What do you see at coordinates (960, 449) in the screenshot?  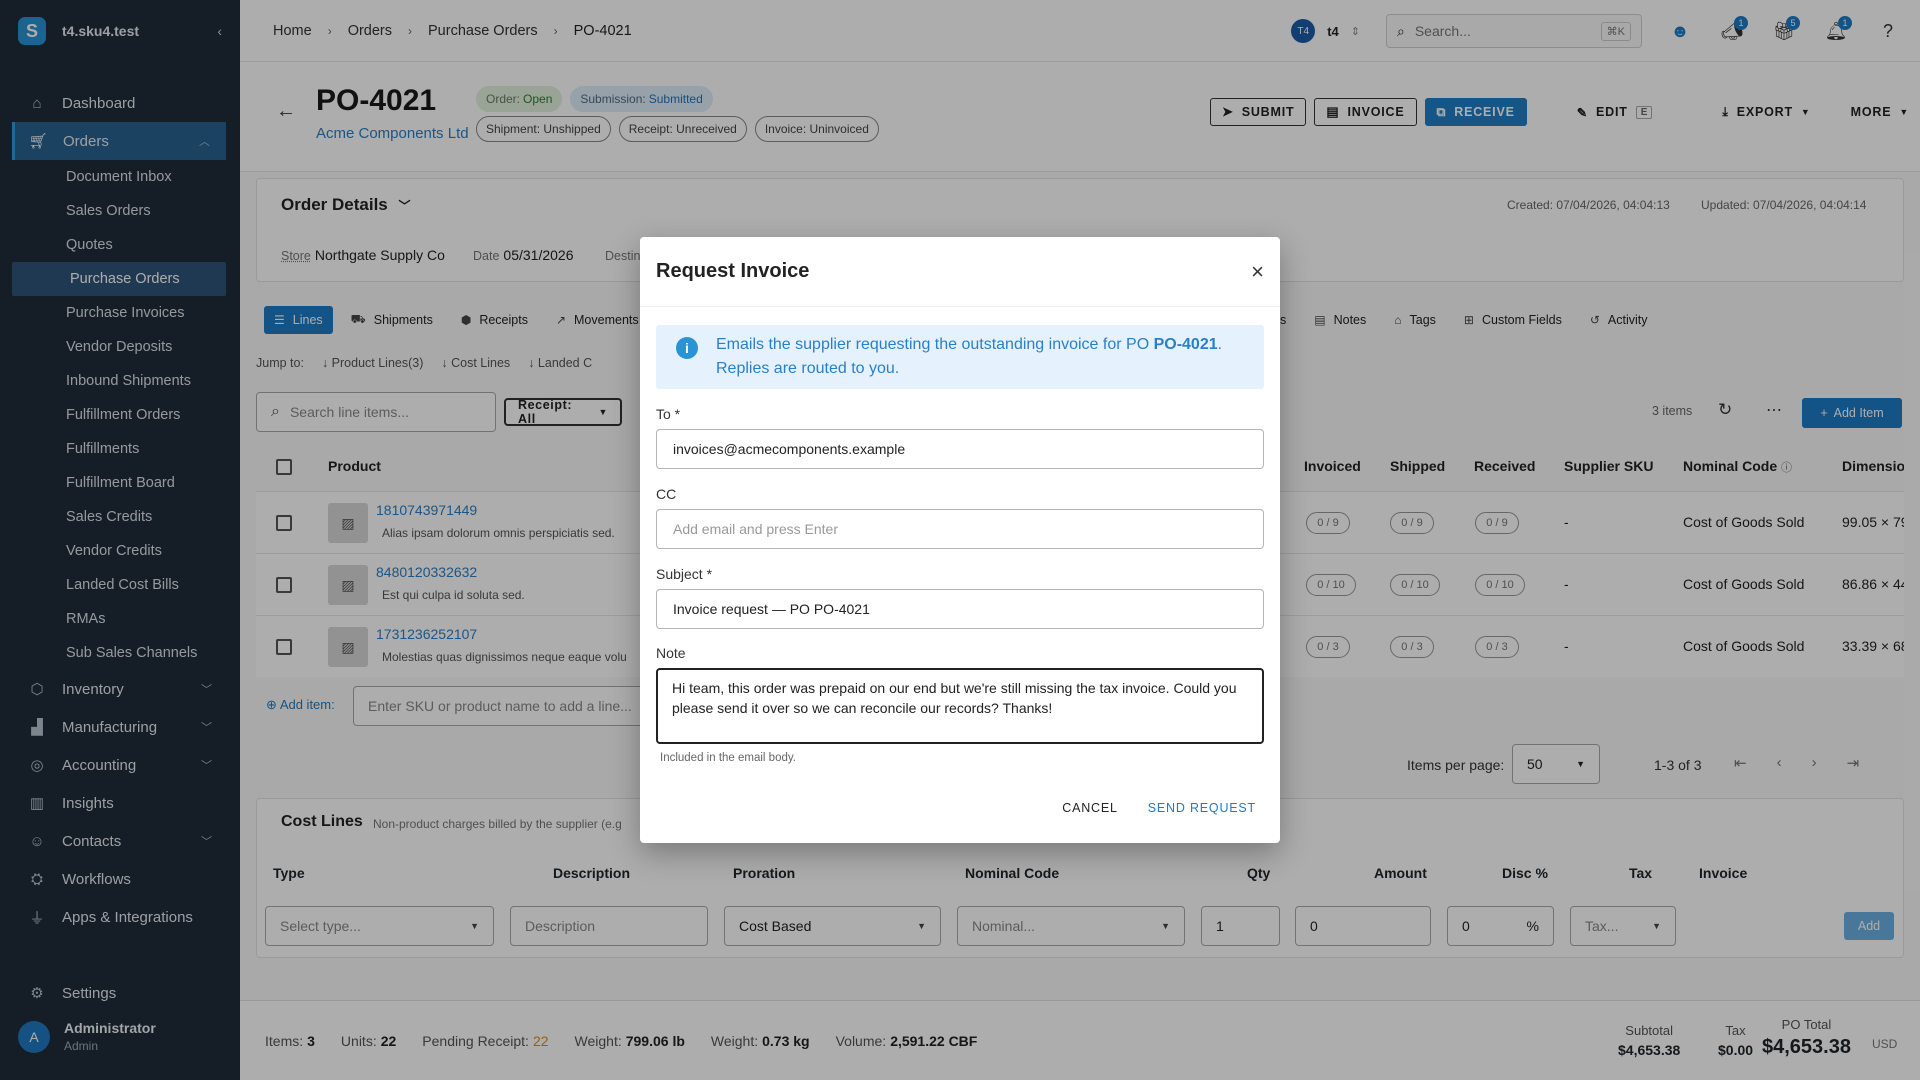 I see `to-email-field: invoices@acmecomponents.example` at bounding box center [960, 449].